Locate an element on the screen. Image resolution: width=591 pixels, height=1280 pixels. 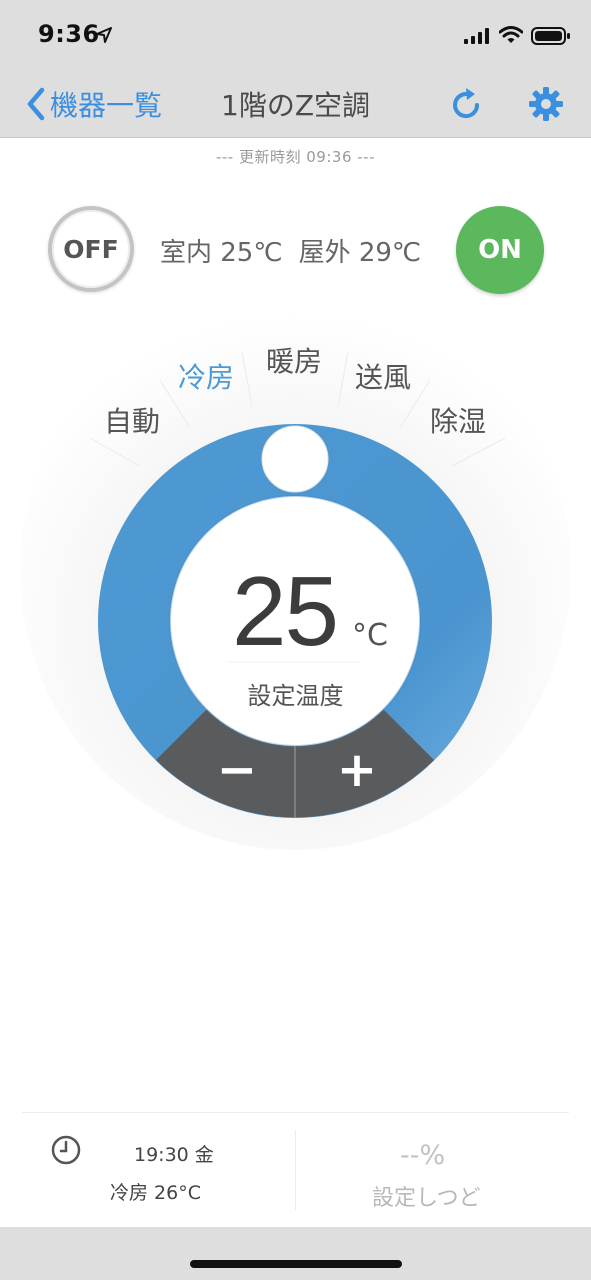
humidity-label: 設定しつど is located at coordinates (426, 1198).